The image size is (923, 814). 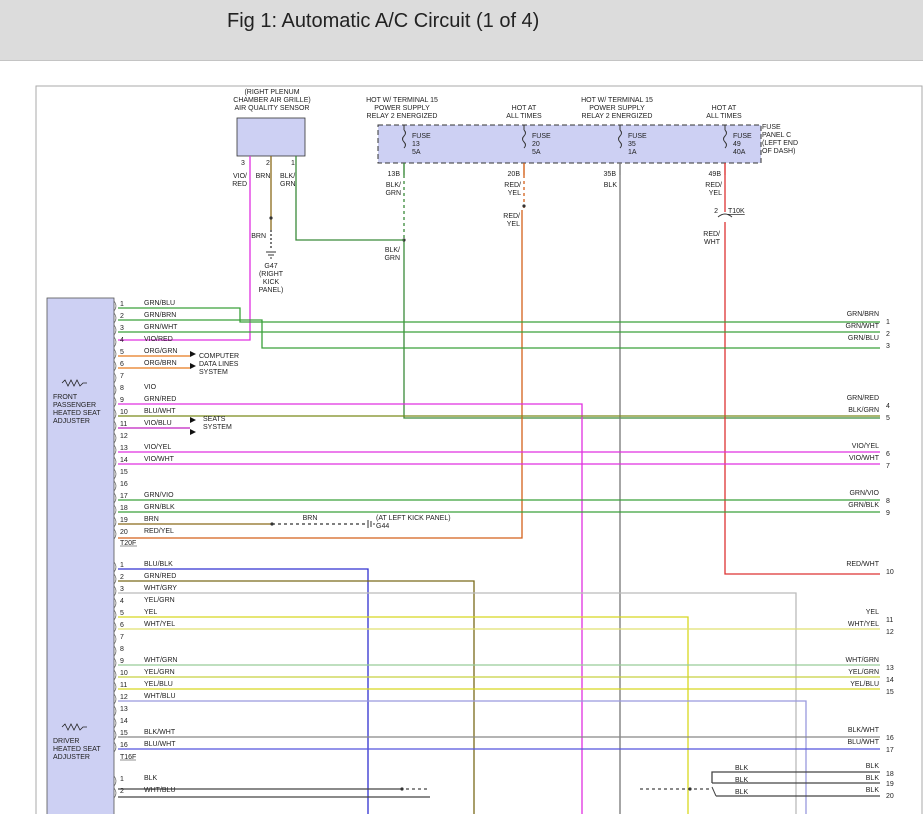 I want to click on output-number: 5, so click(x=888, y=418).